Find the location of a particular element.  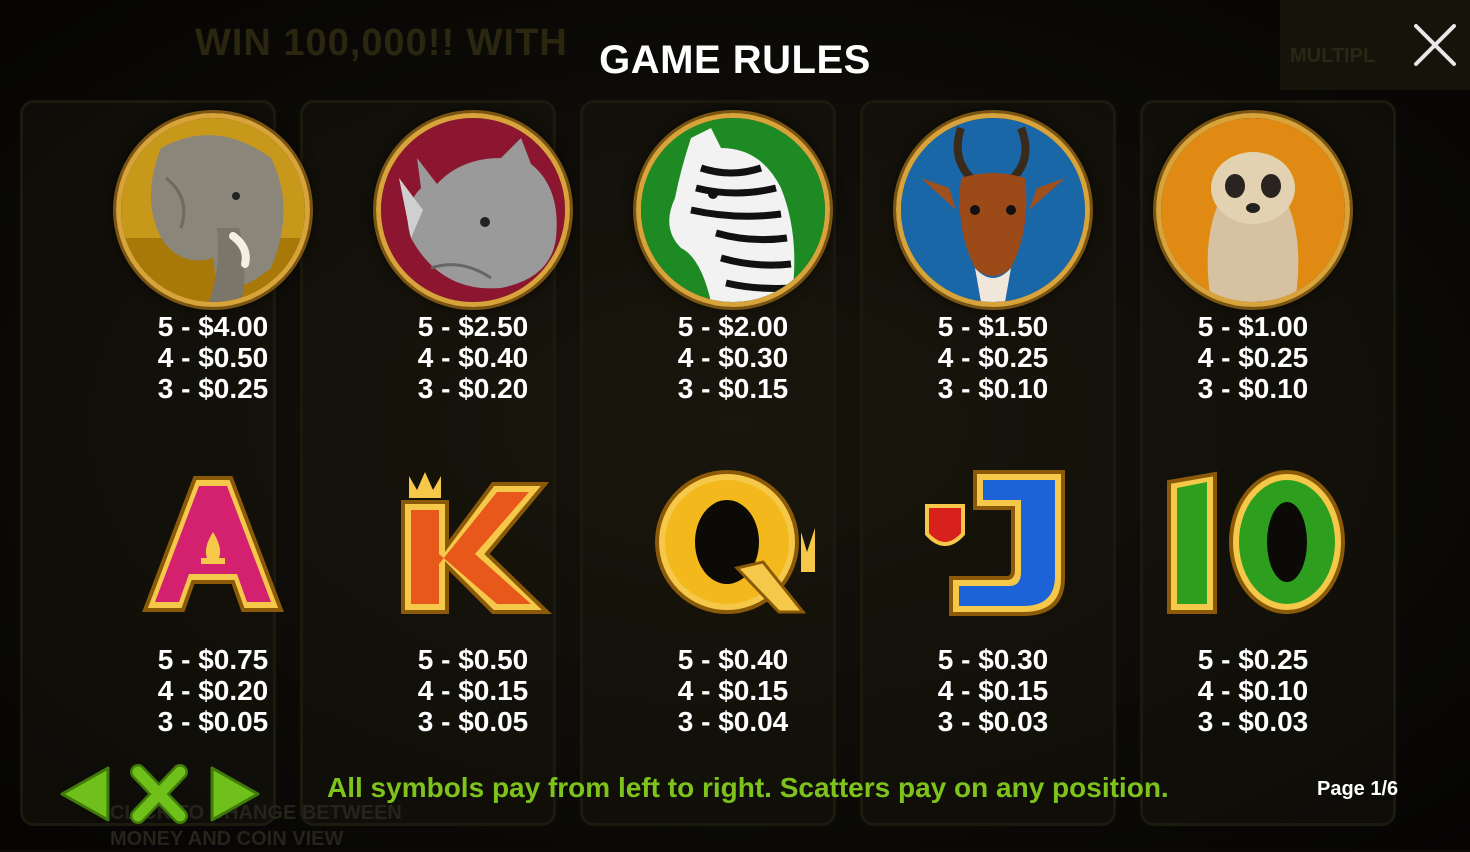

paytable-zebra: 5 - $2.00 4 - $0.30 3 - $0.15 is located at coordinates (733, 357).